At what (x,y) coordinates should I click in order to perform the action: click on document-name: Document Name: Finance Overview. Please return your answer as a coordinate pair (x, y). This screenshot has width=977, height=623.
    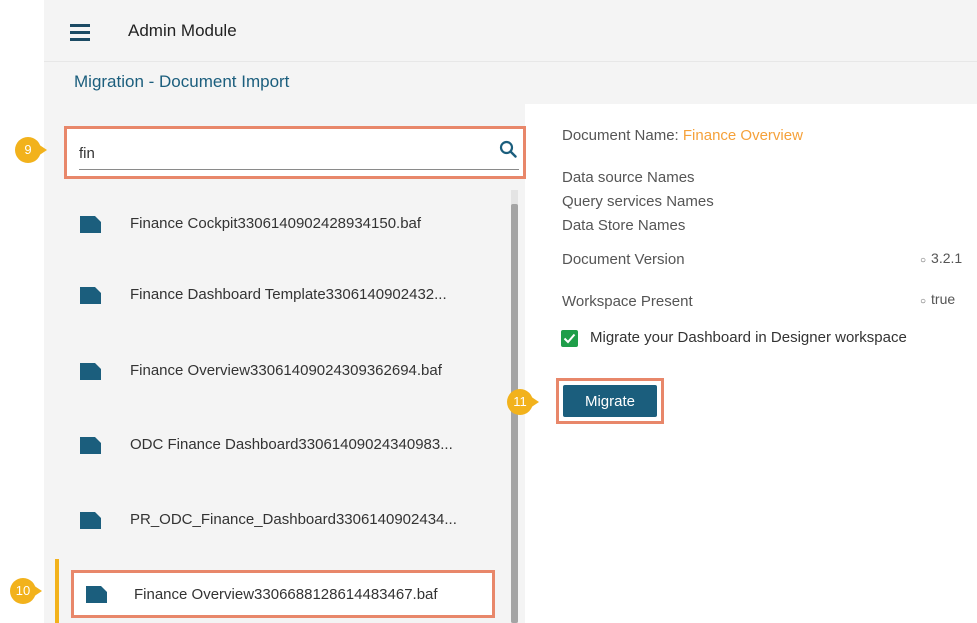
    Looking at the image, I should click on (682, 135).